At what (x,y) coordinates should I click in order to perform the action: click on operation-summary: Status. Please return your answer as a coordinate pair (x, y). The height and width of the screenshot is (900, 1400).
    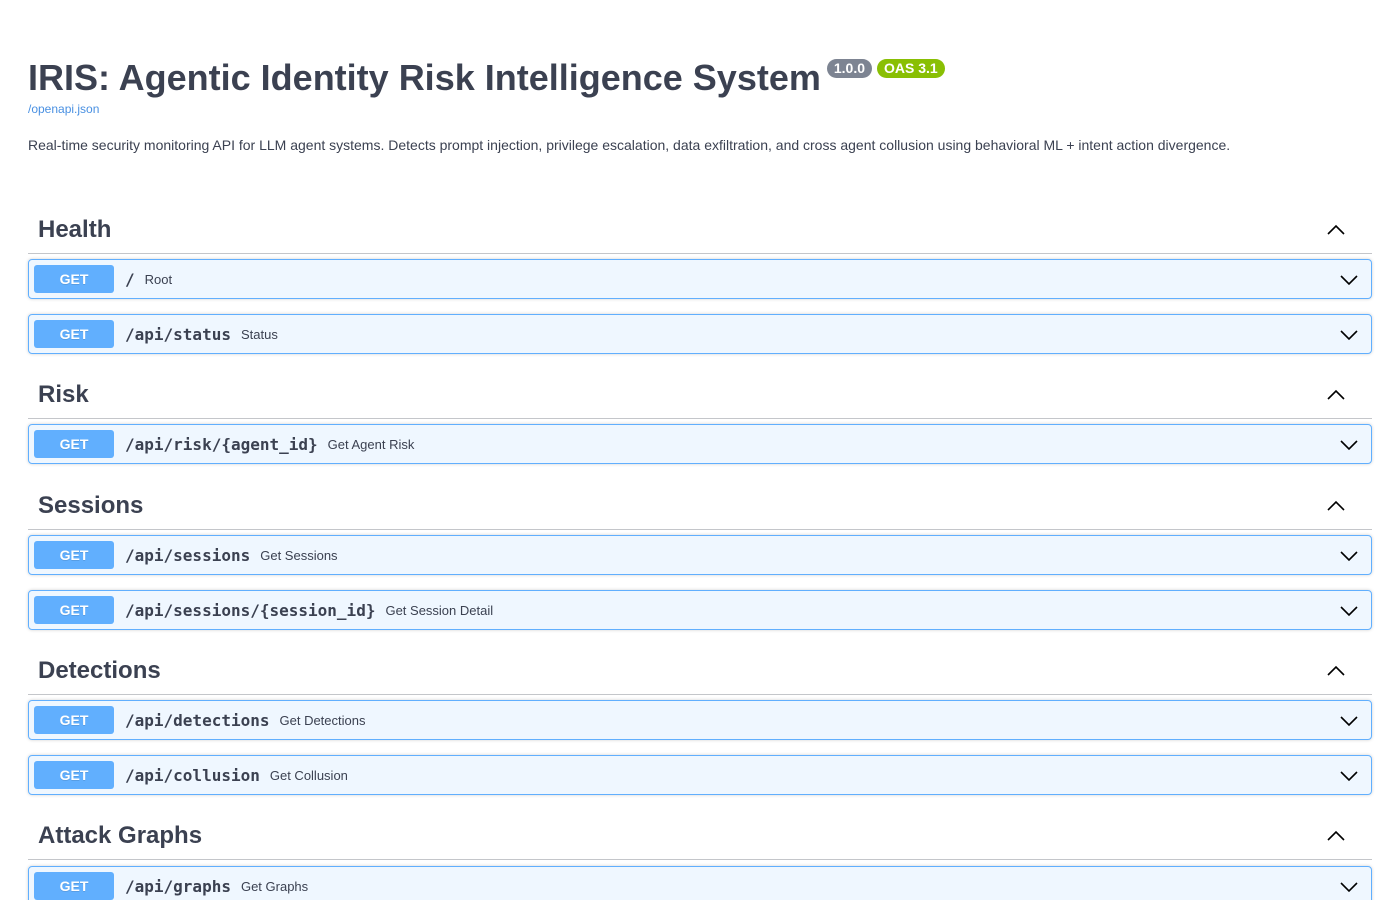
    Looking at the image, I should click on (259, 334).